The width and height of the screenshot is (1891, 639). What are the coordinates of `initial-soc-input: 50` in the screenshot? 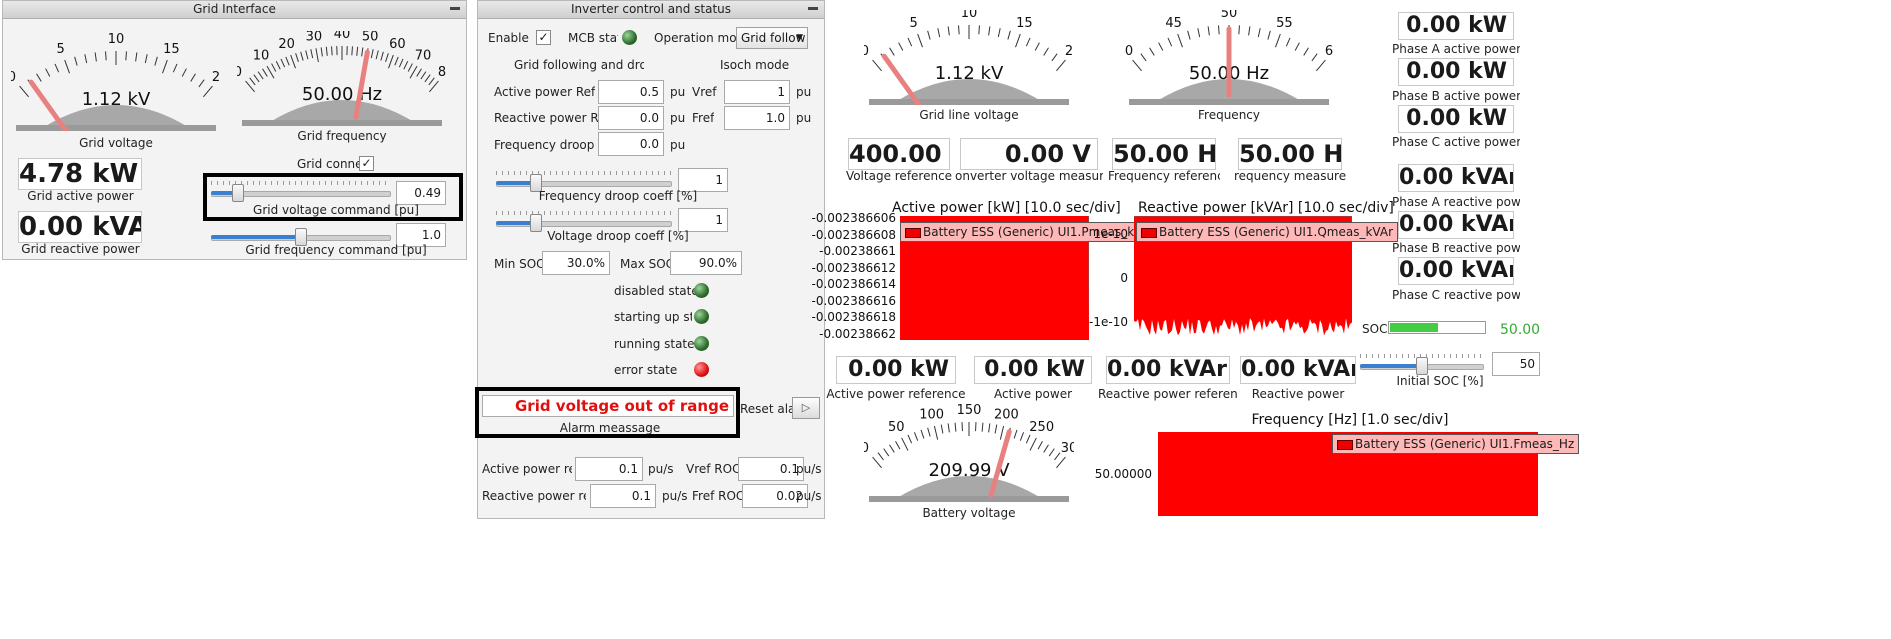 It's located at (1516, 364).